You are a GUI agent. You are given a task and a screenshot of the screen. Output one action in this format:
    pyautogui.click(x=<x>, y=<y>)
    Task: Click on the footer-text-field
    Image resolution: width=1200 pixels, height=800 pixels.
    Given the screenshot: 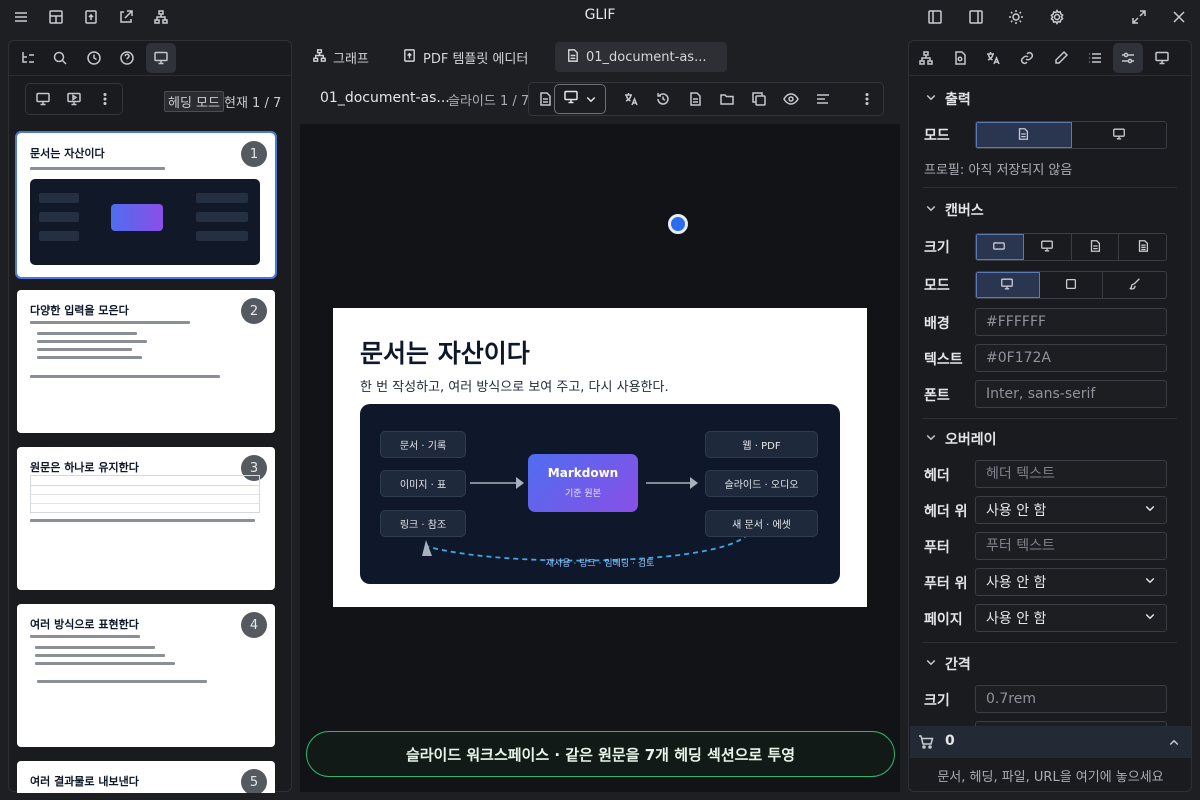 What is the action you would take?
    pyautogui.click(x=1071, y=546)
    